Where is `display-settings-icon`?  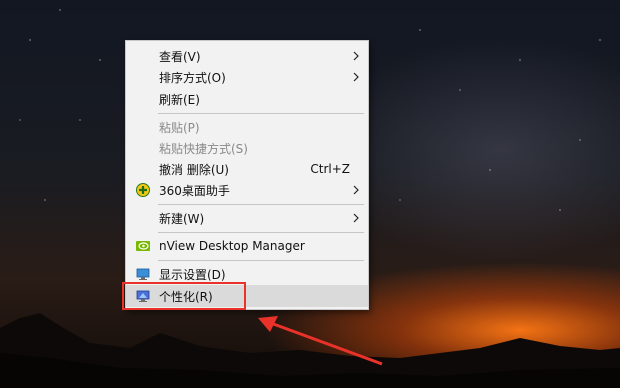 display-settings-icon is located at coordinates (143, 274).